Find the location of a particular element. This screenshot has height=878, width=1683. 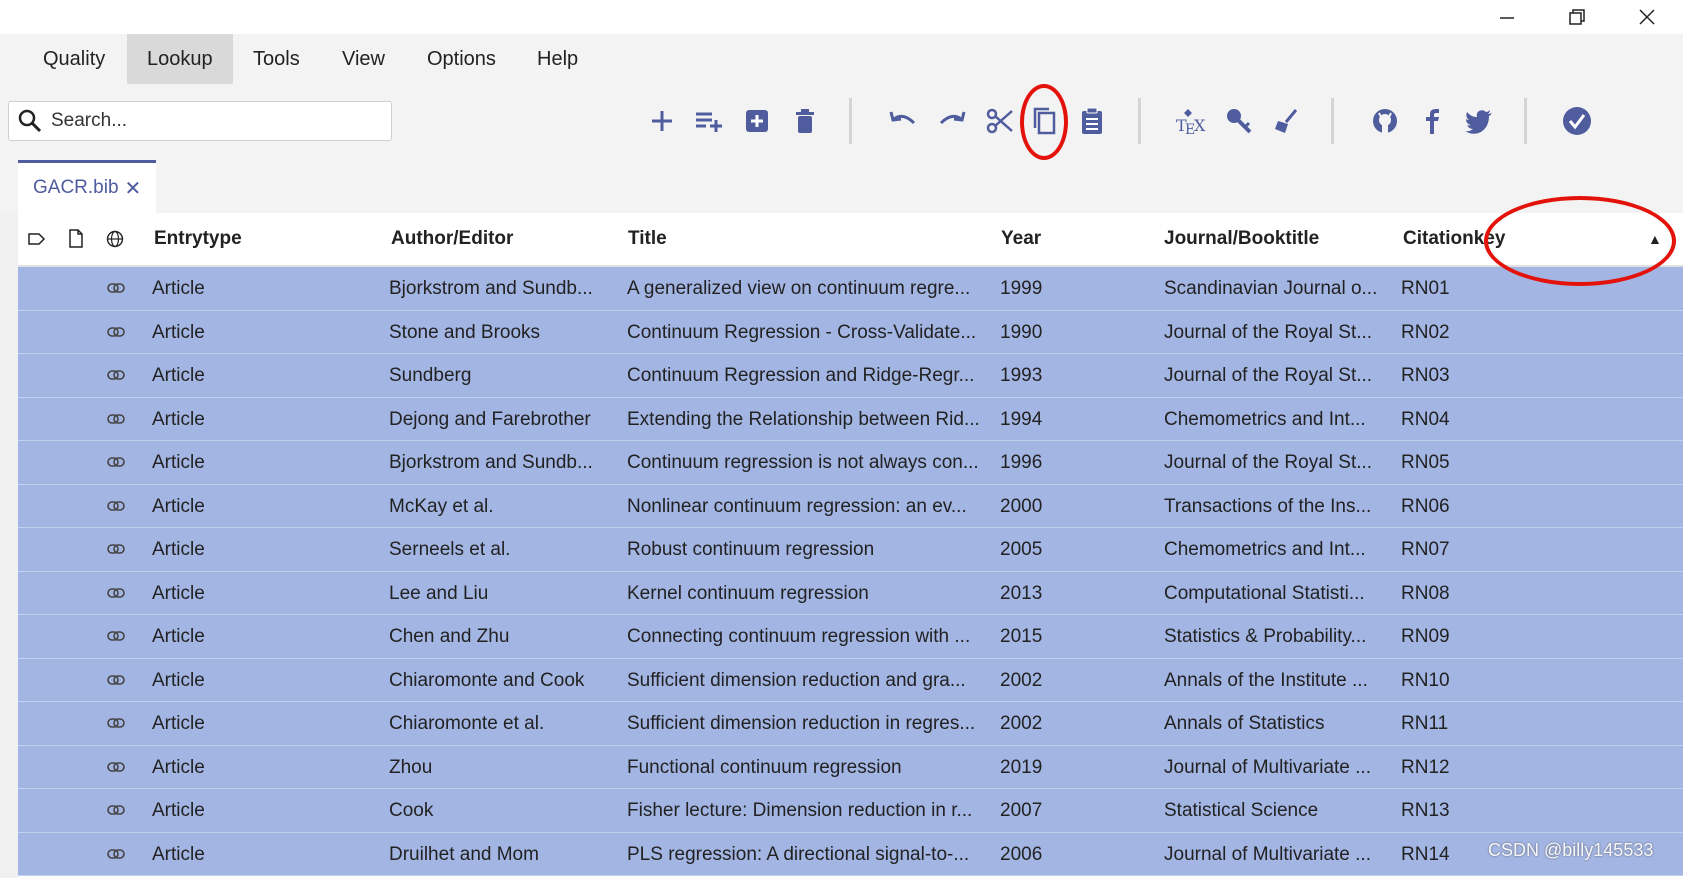

tex-button: TEX is located at coordinates (1191, 121).